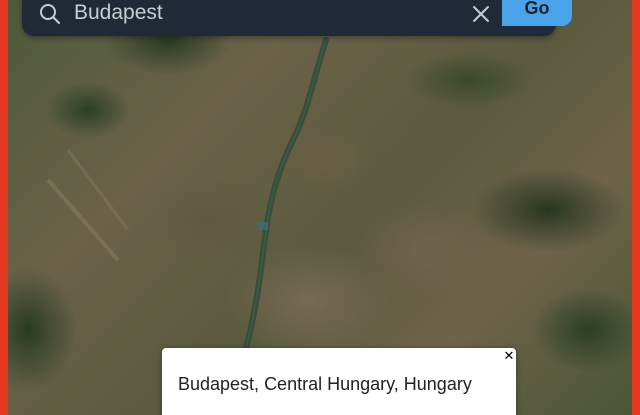 The height and width of the screenshot is (415, 640). What do you see at coordinates (325, 384) in the screenshot?
I see `popup-location-text: Budapest, Central Hungary, Hungary` at bounding box center [325, 384].